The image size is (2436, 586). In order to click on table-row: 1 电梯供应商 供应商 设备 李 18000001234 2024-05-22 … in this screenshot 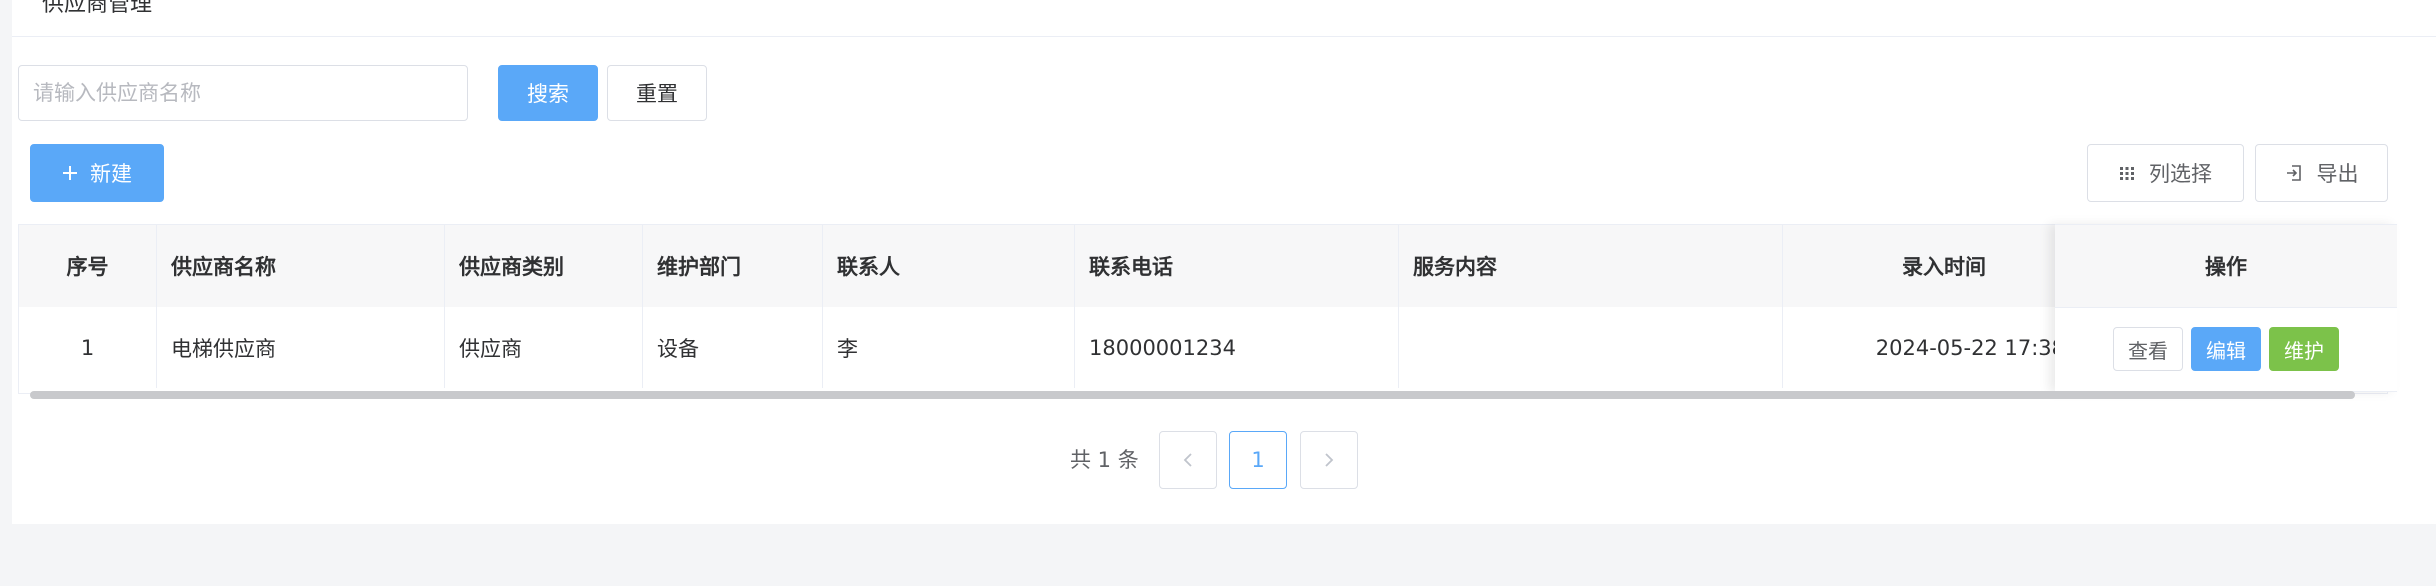, I will do `click(1203, 347)`.